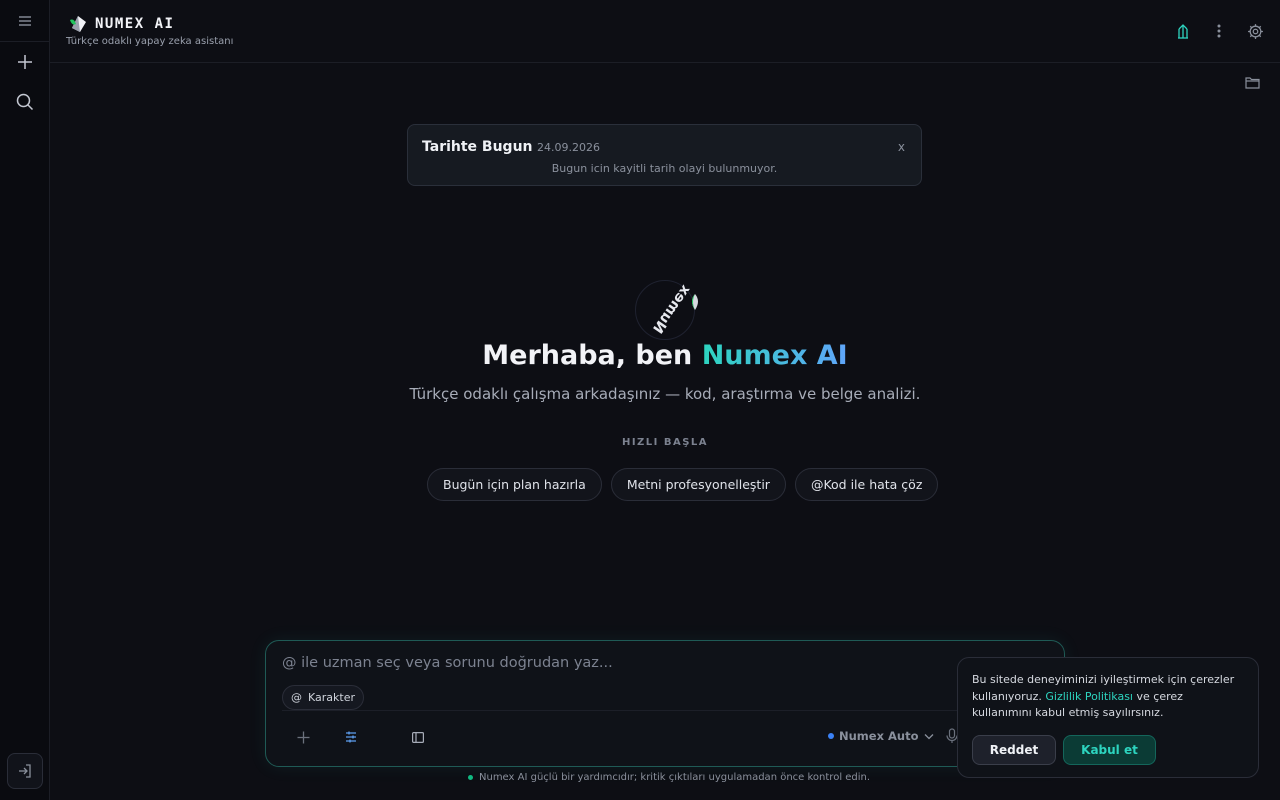 This screenshot has height=800, width=1280. I want to click on chip-code-fix: @Kod ile hata çöz, so click(866, 484).